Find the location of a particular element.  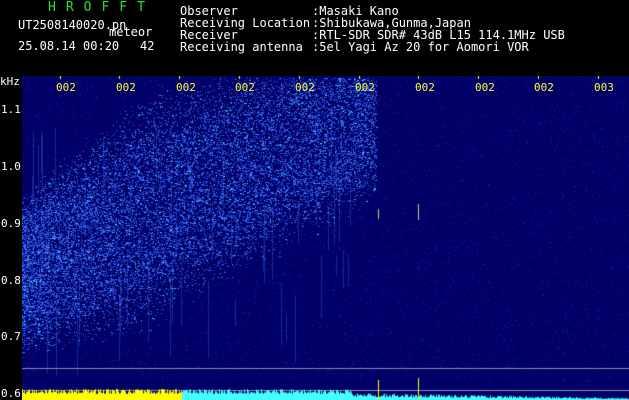

file-tag: meteor is located at coordinates (131, 32).